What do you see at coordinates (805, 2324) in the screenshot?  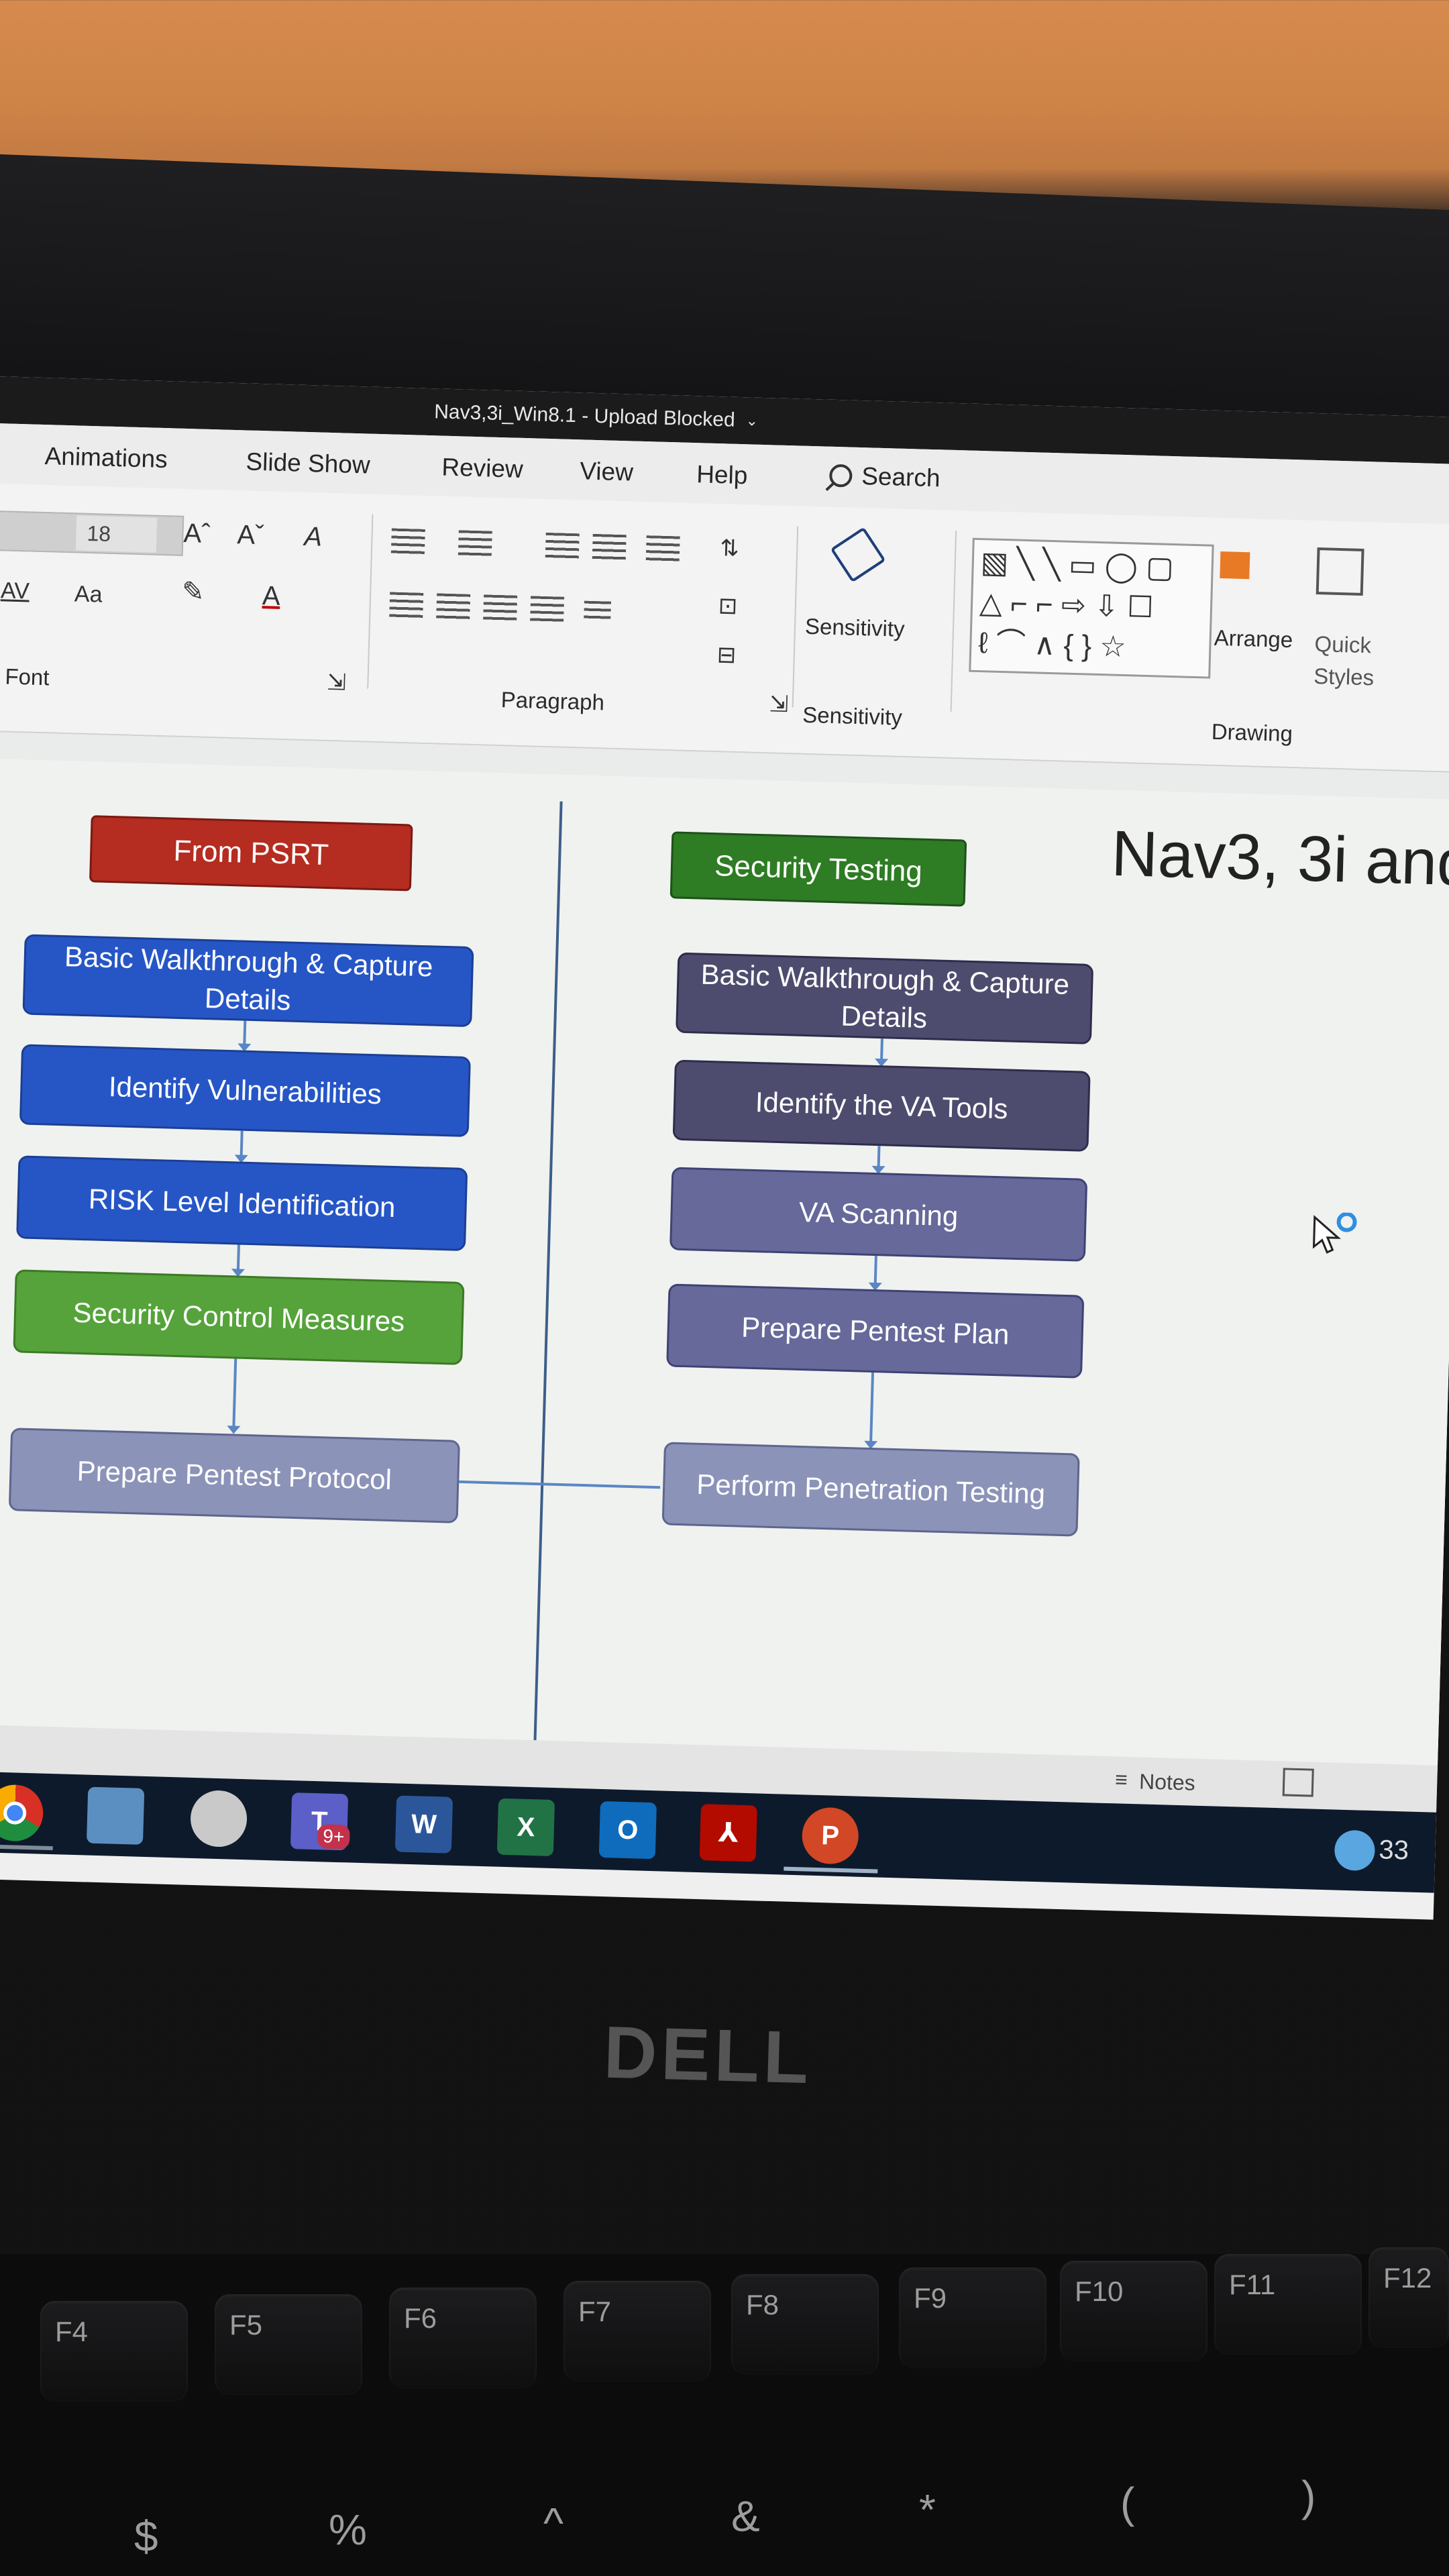 I see `key-f8: F8` at bounding box center [805, 2324].